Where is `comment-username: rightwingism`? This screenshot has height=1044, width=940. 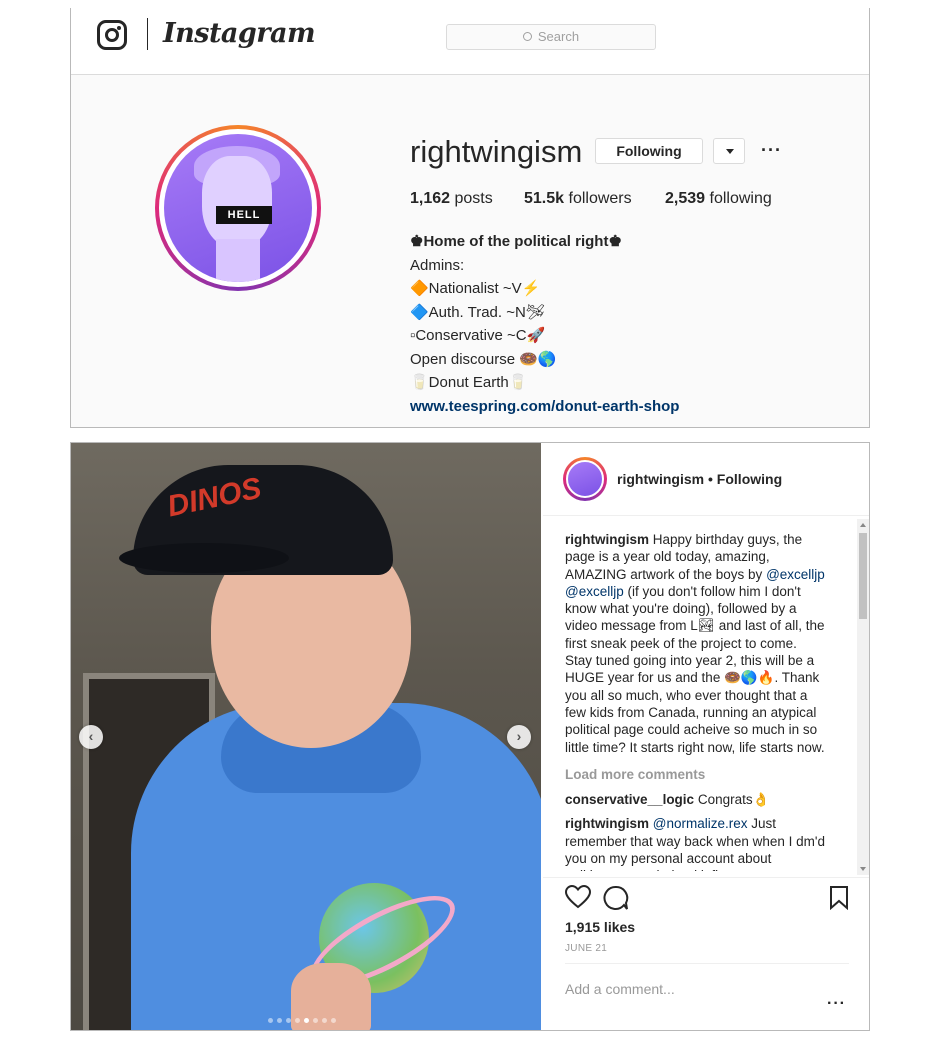
comment-username: rightwingism is located at coordinates (607, 823).